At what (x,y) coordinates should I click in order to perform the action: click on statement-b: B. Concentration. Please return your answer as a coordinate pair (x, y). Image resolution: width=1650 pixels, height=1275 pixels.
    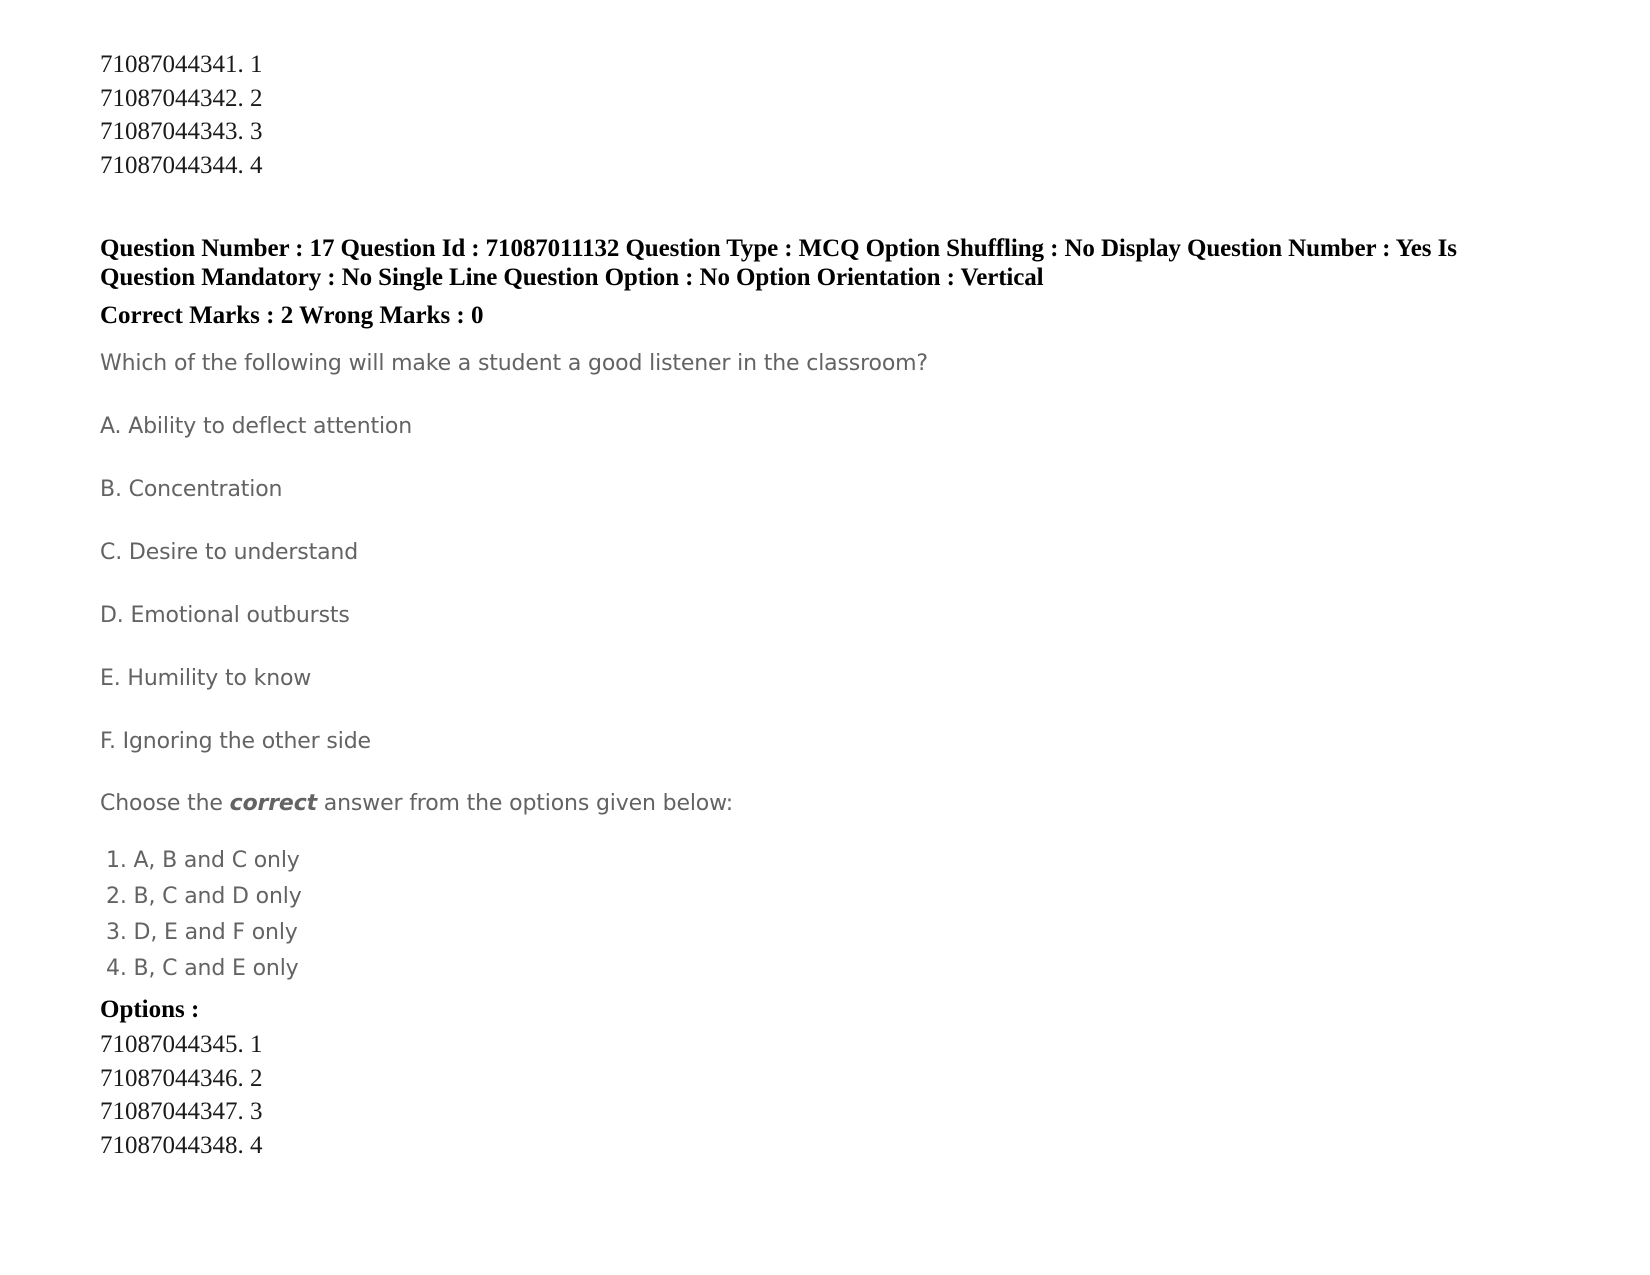
    Looking at the image, I should click on (191, 489).